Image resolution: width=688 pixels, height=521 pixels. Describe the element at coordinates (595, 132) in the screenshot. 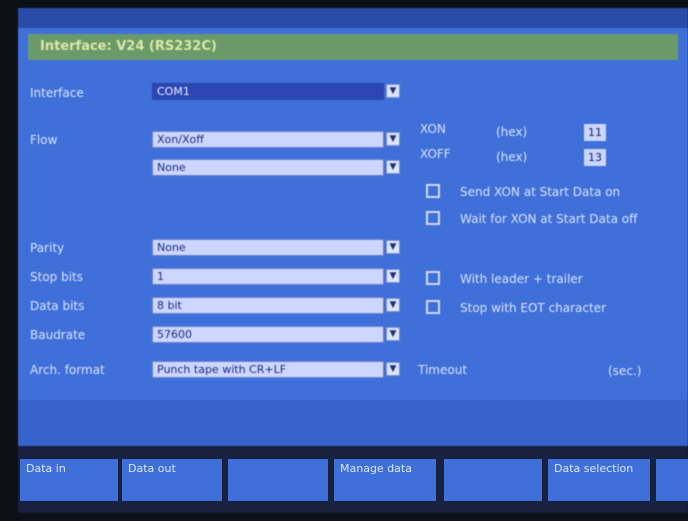

I see `xon-value-field: 11` at that location.